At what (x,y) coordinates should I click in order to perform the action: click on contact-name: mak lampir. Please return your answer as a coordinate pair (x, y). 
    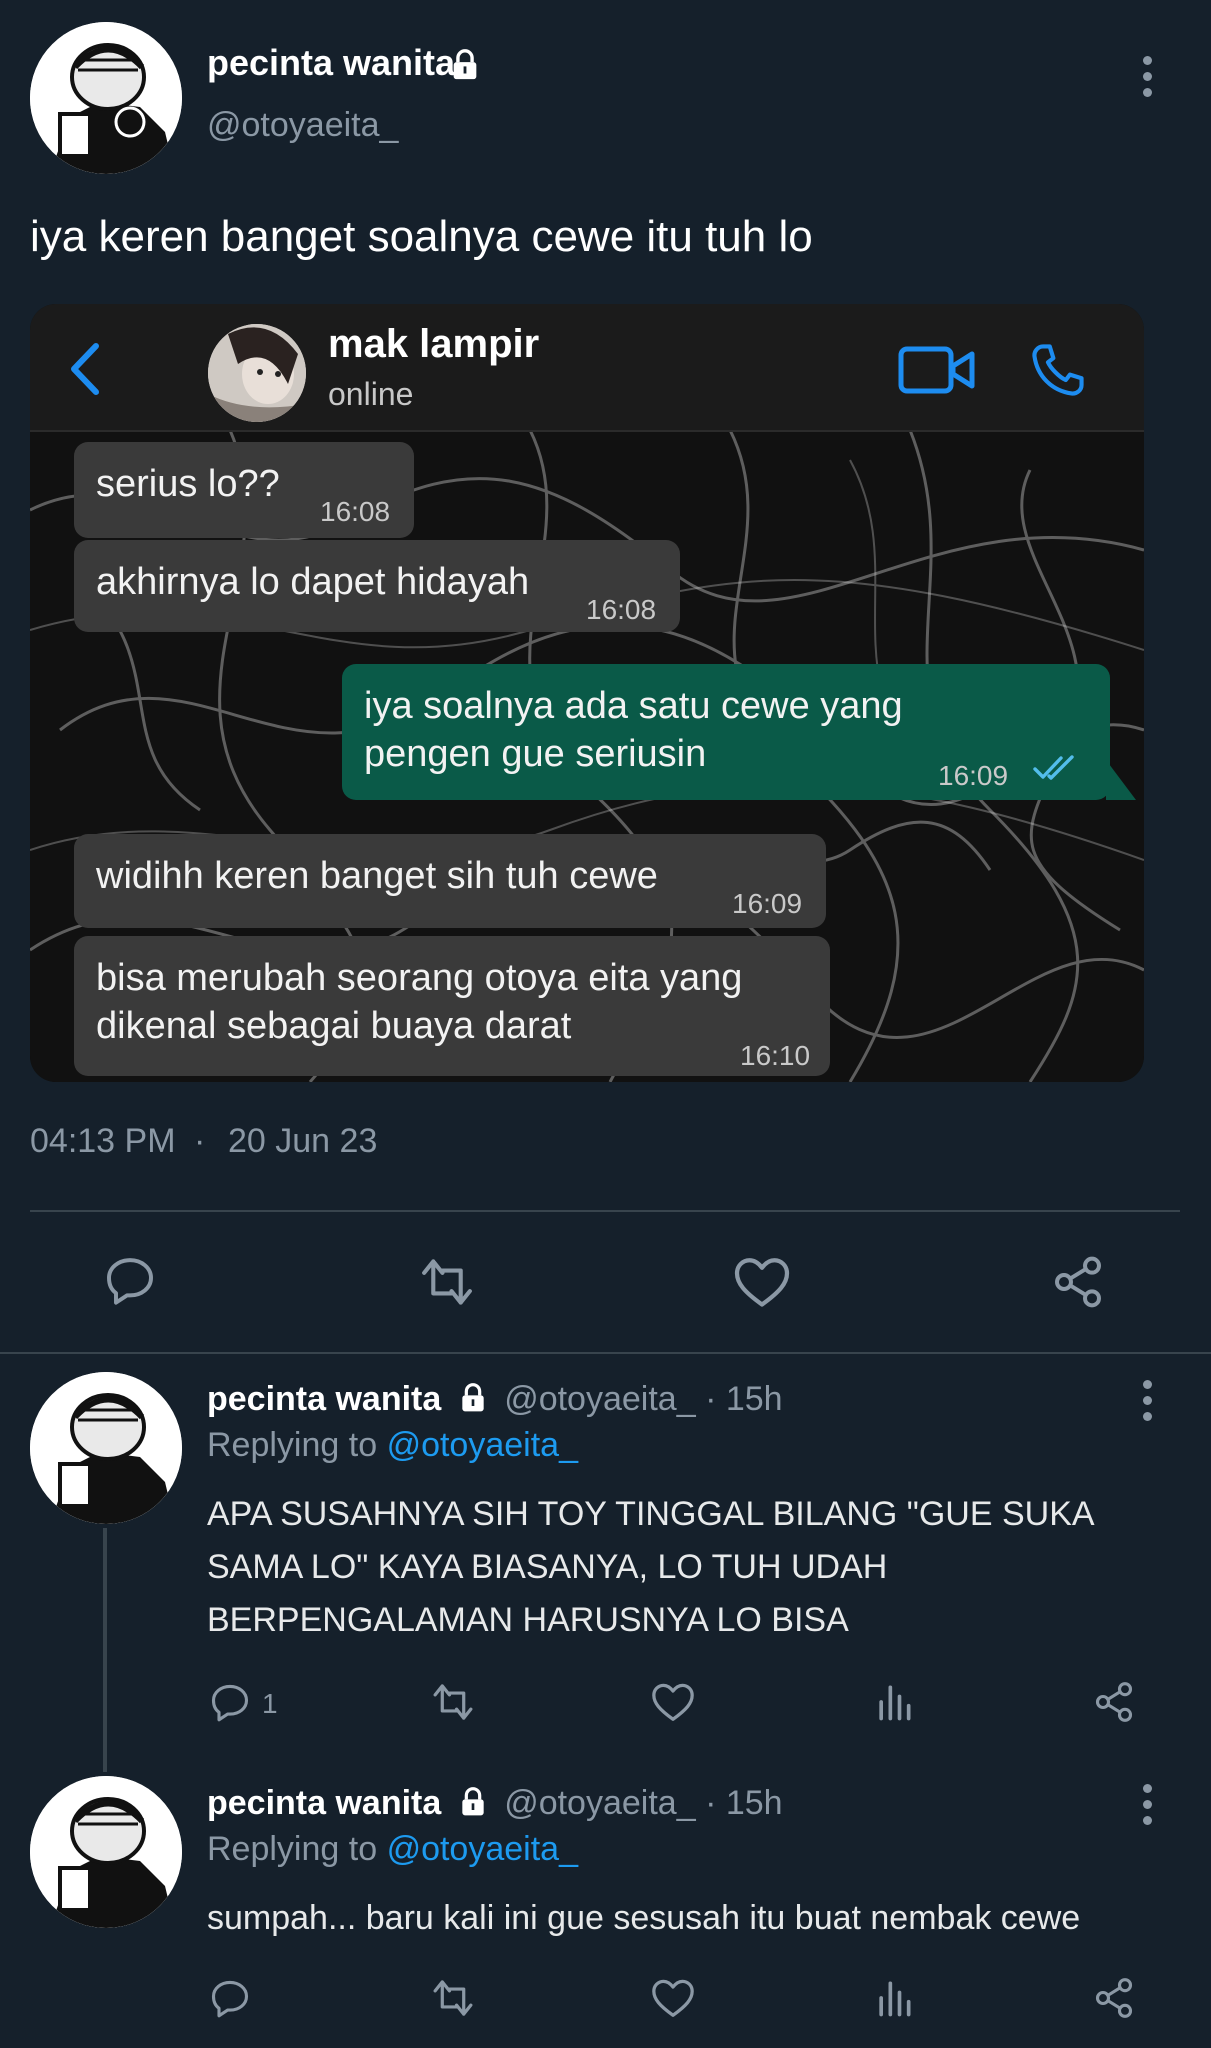
    Looking at the image, I should click on (434, 344).